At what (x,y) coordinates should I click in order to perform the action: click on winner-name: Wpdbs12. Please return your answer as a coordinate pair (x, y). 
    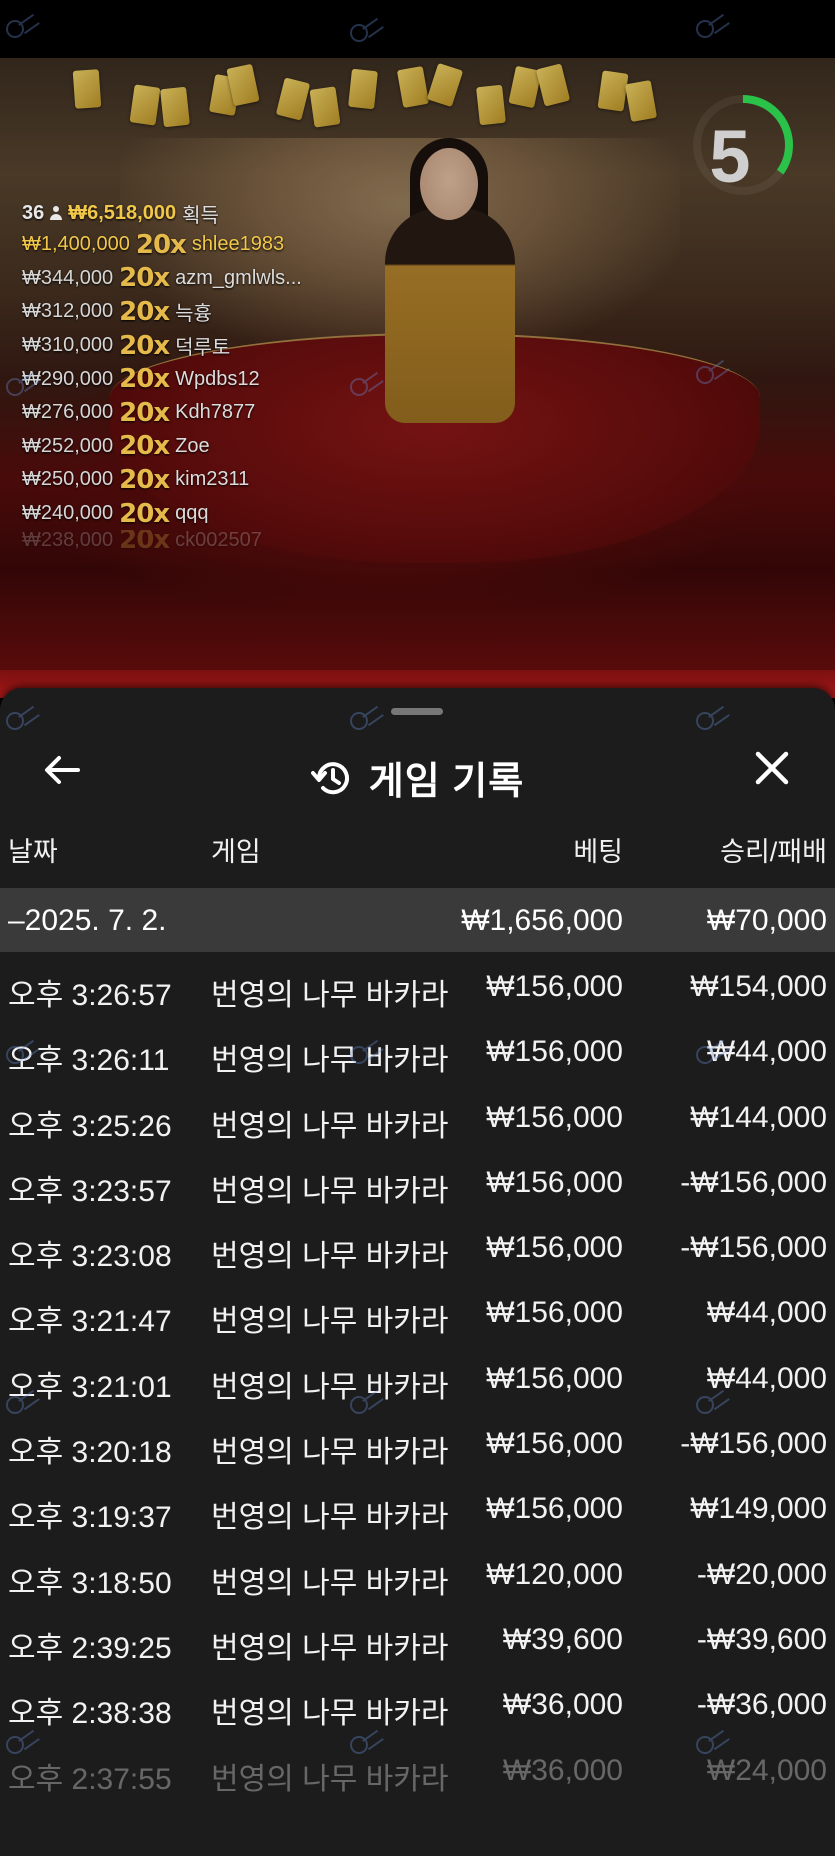
    Looking at the image, I should click on (217, 378).